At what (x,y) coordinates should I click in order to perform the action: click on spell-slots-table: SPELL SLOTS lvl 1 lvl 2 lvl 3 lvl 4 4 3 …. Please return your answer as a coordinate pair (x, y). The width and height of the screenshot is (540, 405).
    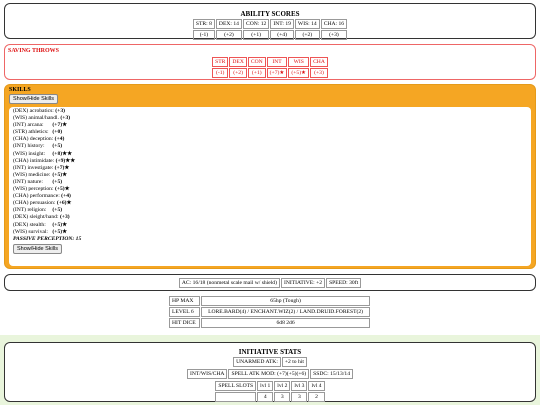
    Looking at the image, I should click on (269, 391).